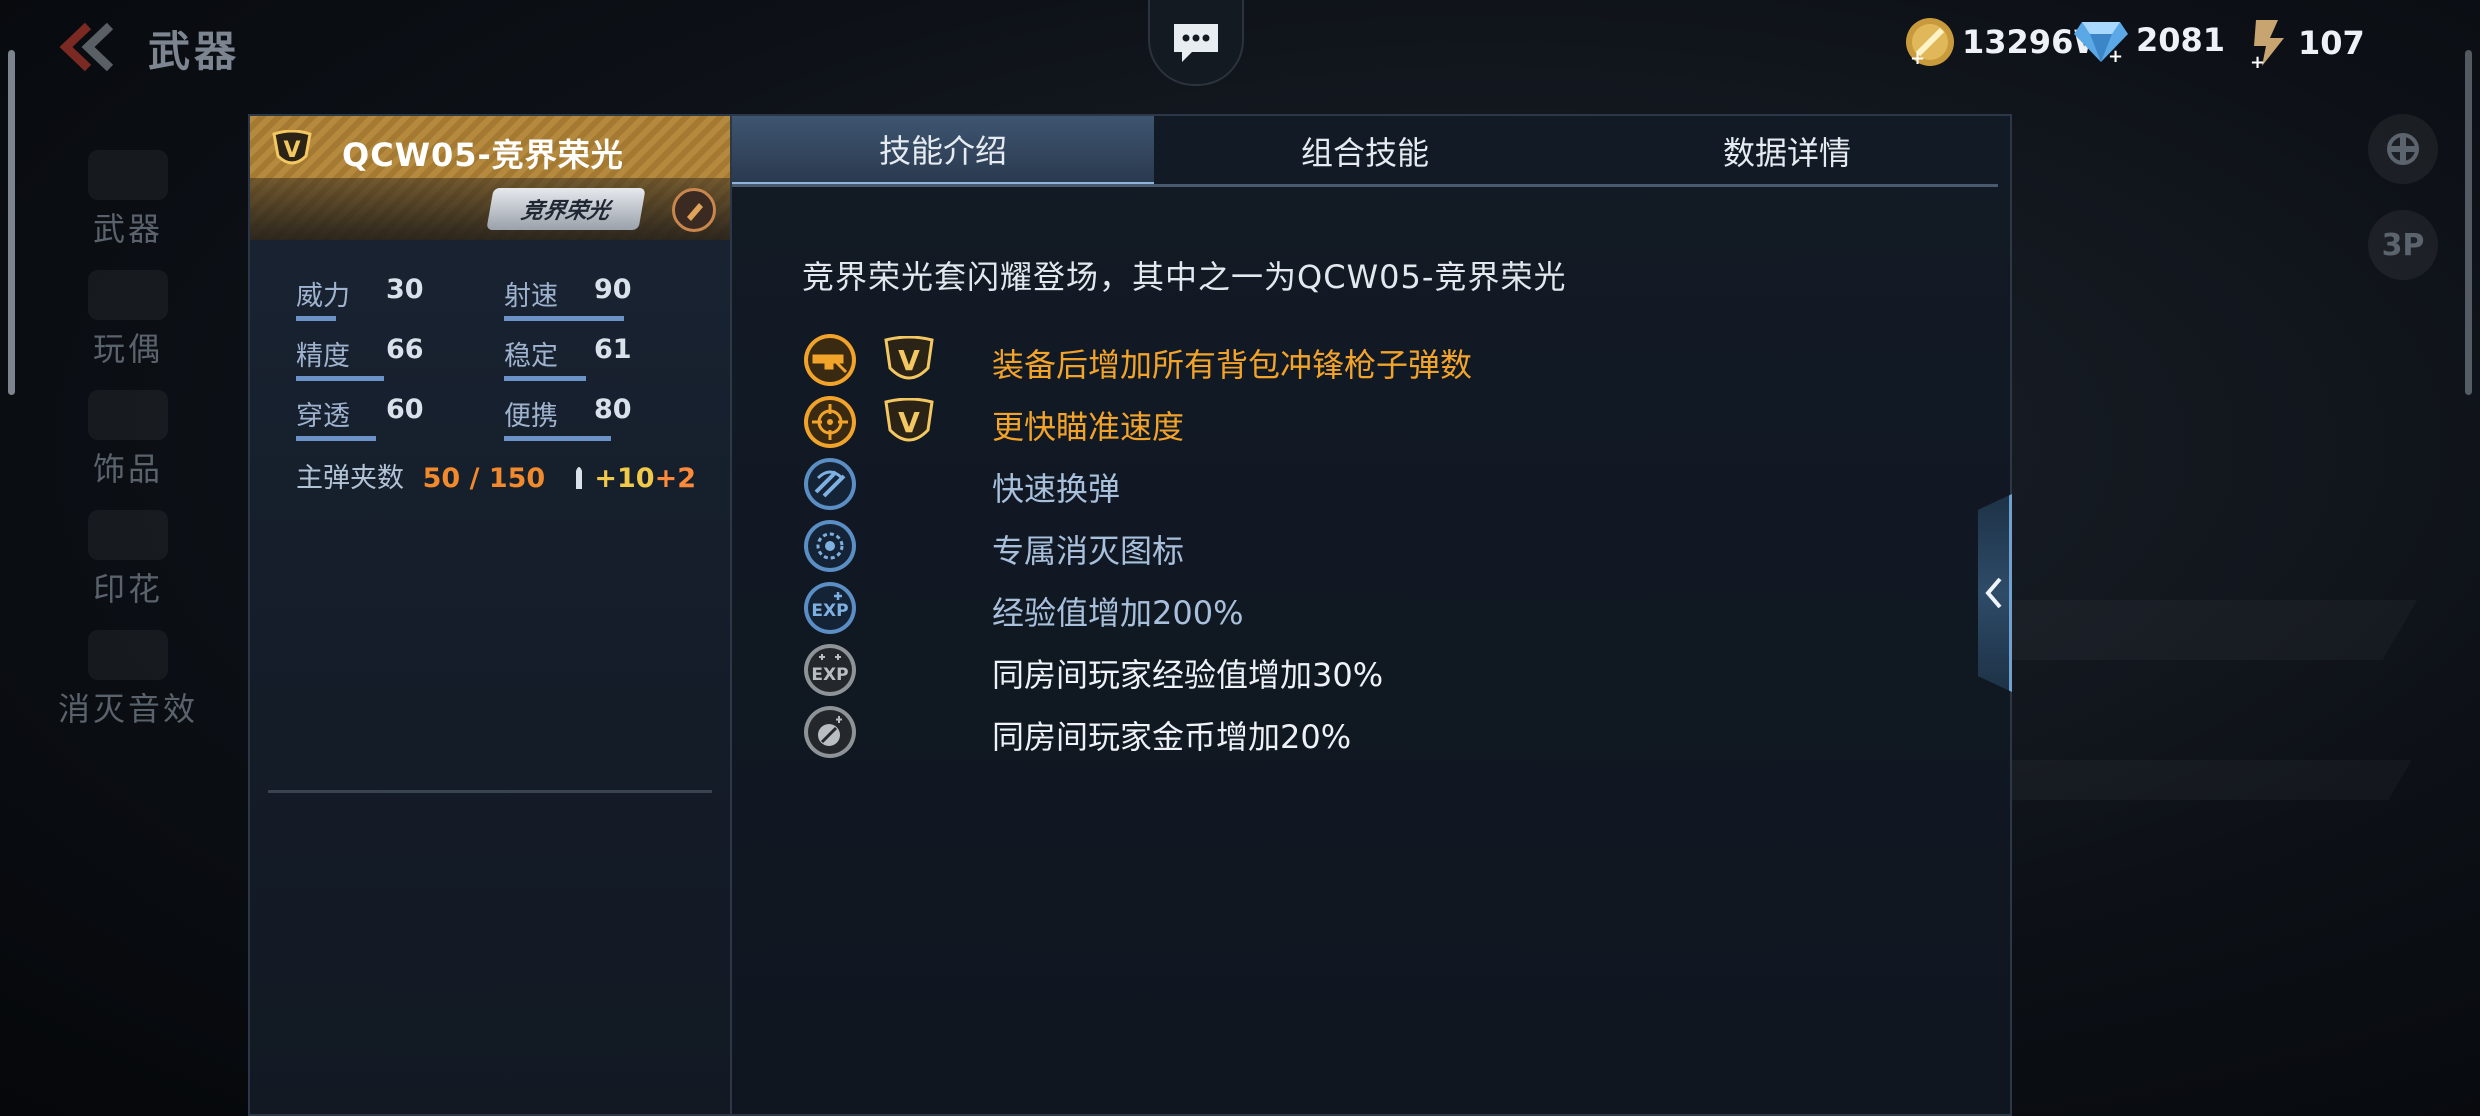 The width and height of the screenshot is (2480, 1116). Describe the element at coordinates (350, 478) in the screenshot. I see `ammo-label: 主弹夹数` at that location.